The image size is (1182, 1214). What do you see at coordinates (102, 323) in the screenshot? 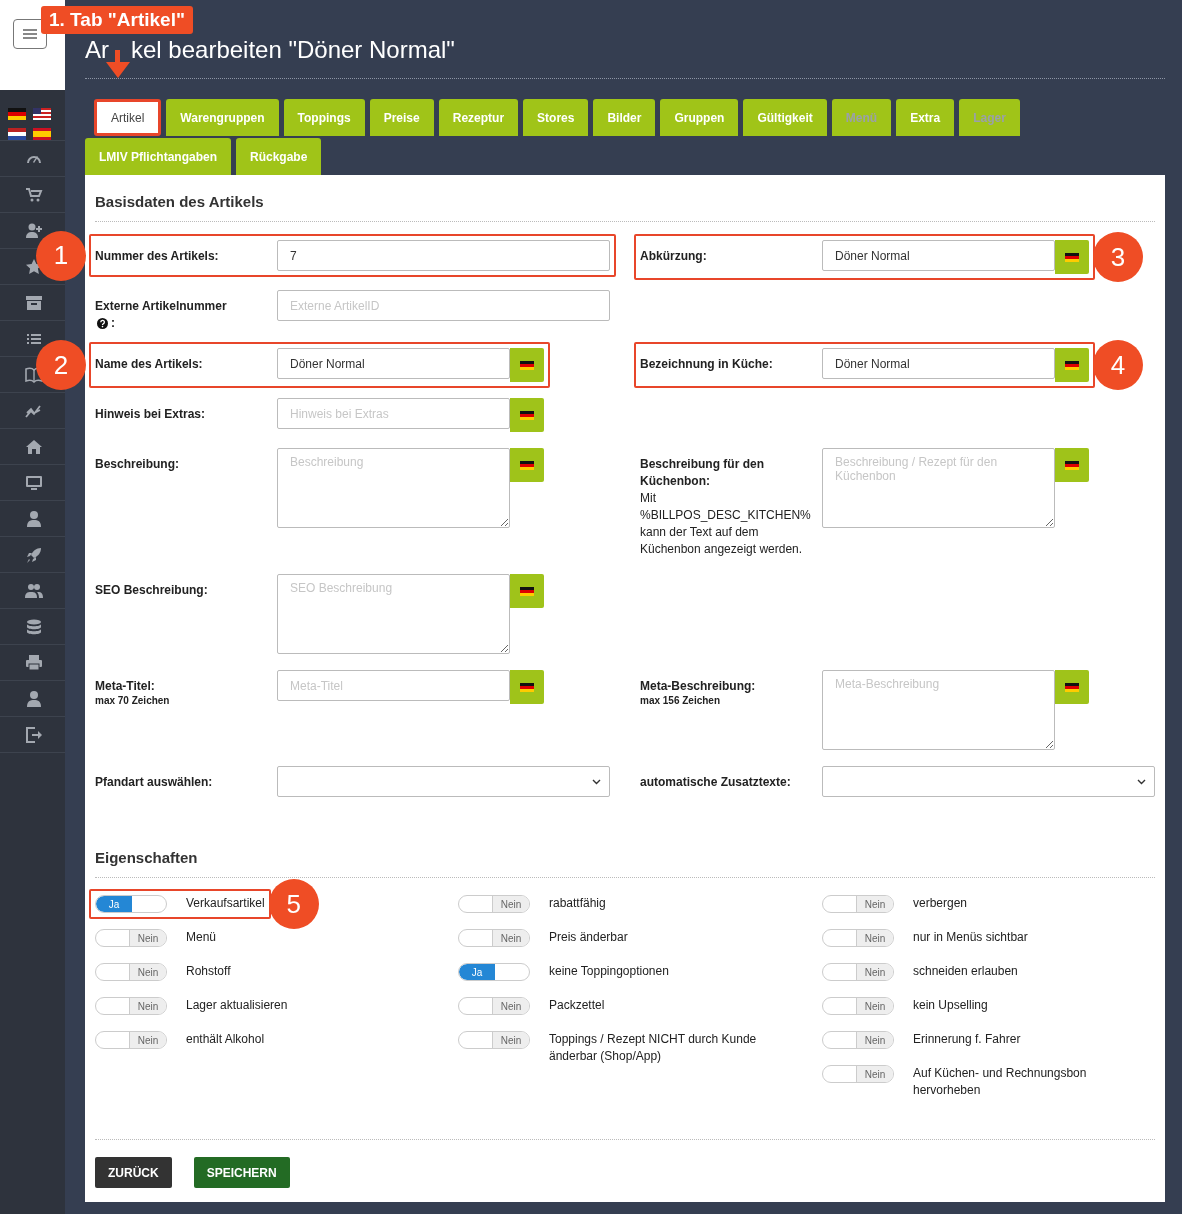
I see `help-icon` at bounding box center [102, 323].